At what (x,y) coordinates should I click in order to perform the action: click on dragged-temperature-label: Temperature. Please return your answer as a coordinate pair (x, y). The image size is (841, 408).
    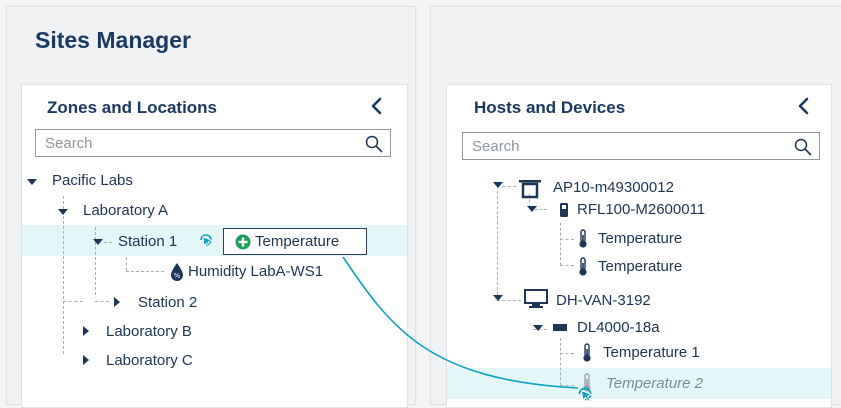
    Looking at the image, I should click on (297, 241).